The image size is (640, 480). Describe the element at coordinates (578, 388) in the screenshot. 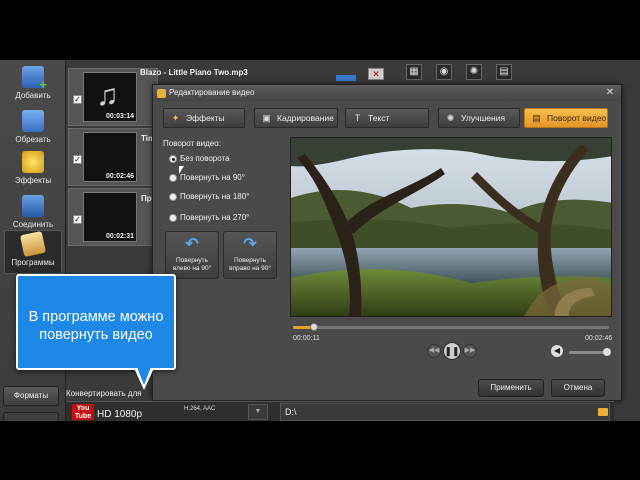

I see `cancel-button: Отмена` at that location.